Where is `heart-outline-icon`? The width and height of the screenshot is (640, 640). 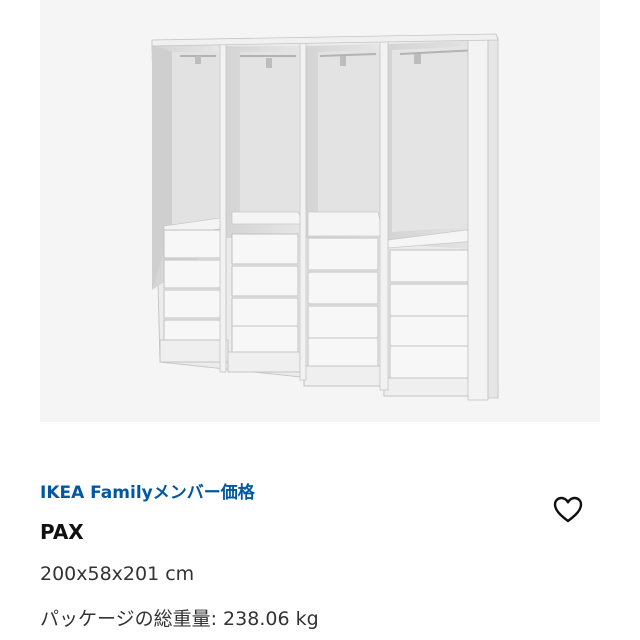
heart-outline-icon is located at coordinates (568, 509).